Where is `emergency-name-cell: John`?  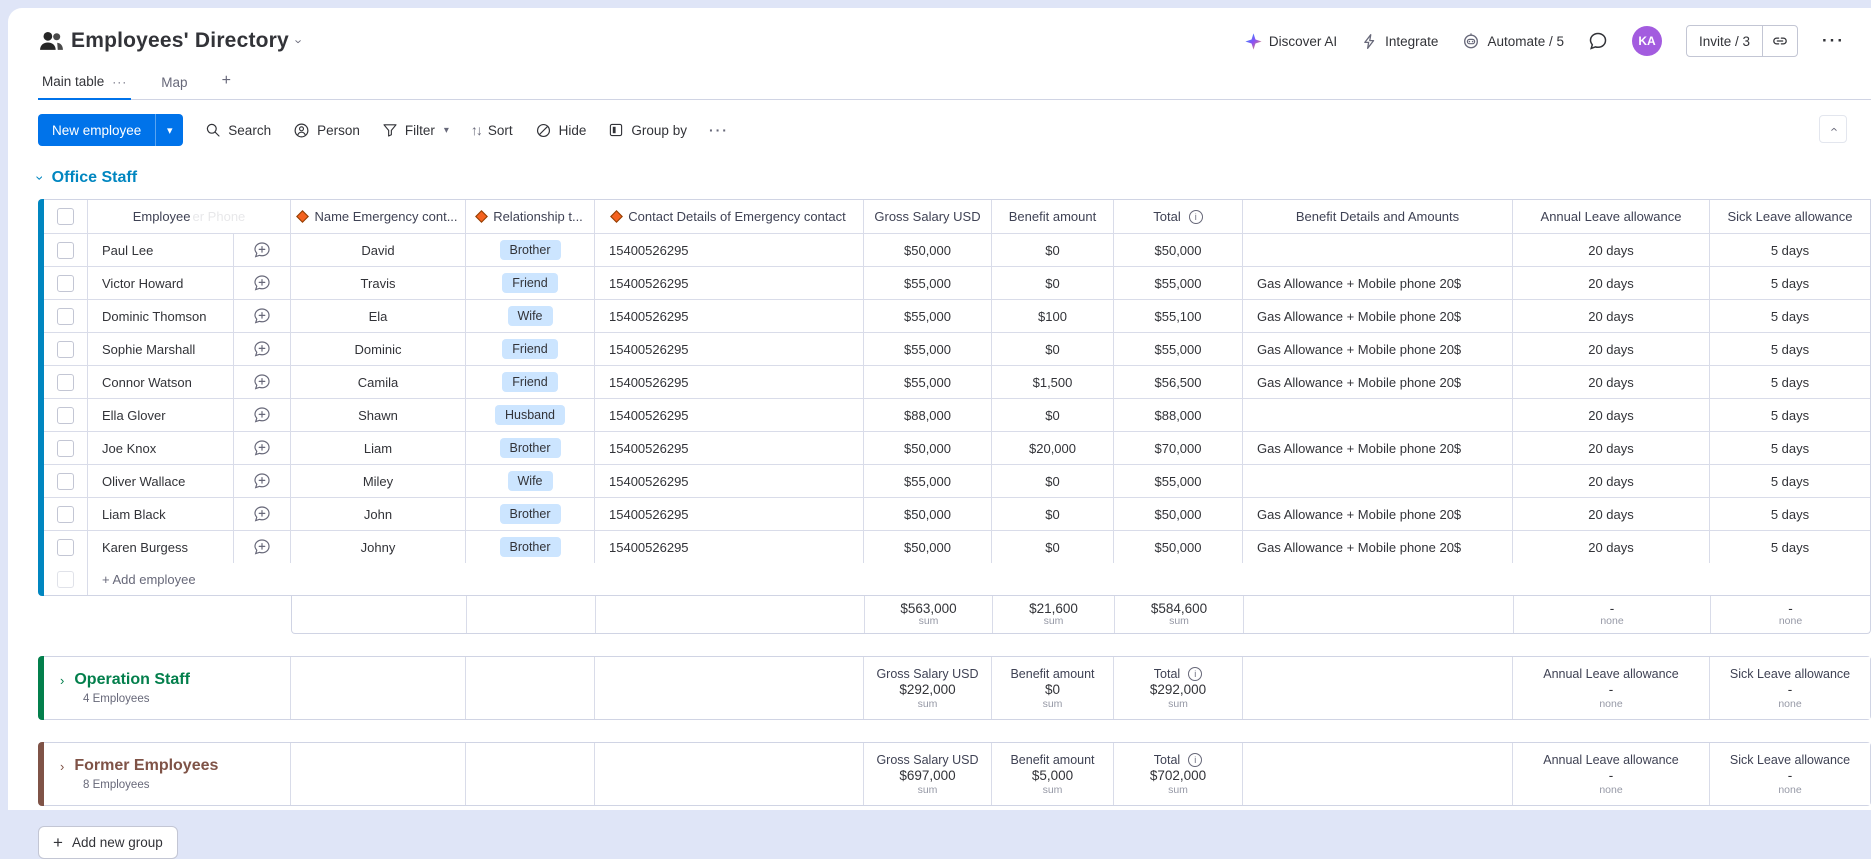 emergency-name-cell: John is located at coordinates (378, 514).